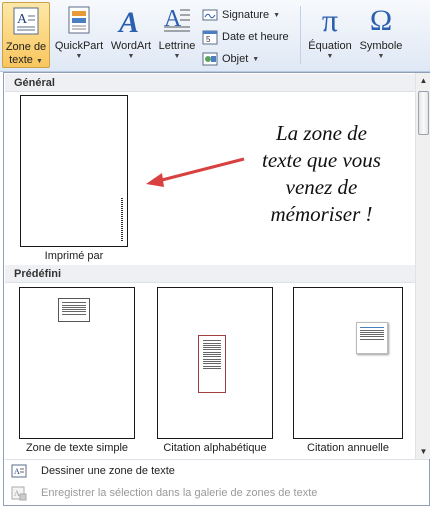 The width and height of the screenshot is (430, 506). What do you see at coordinates (330, 19) in the screenshot?
I see `pi-icon: π` at bounding box center [330, 19].